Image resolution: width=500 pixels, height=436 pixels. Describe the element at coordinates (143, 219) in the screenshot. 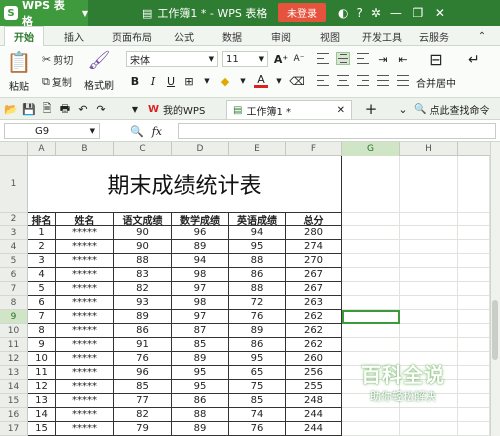

I see `table-header-cell: 语文成绩` at that location.